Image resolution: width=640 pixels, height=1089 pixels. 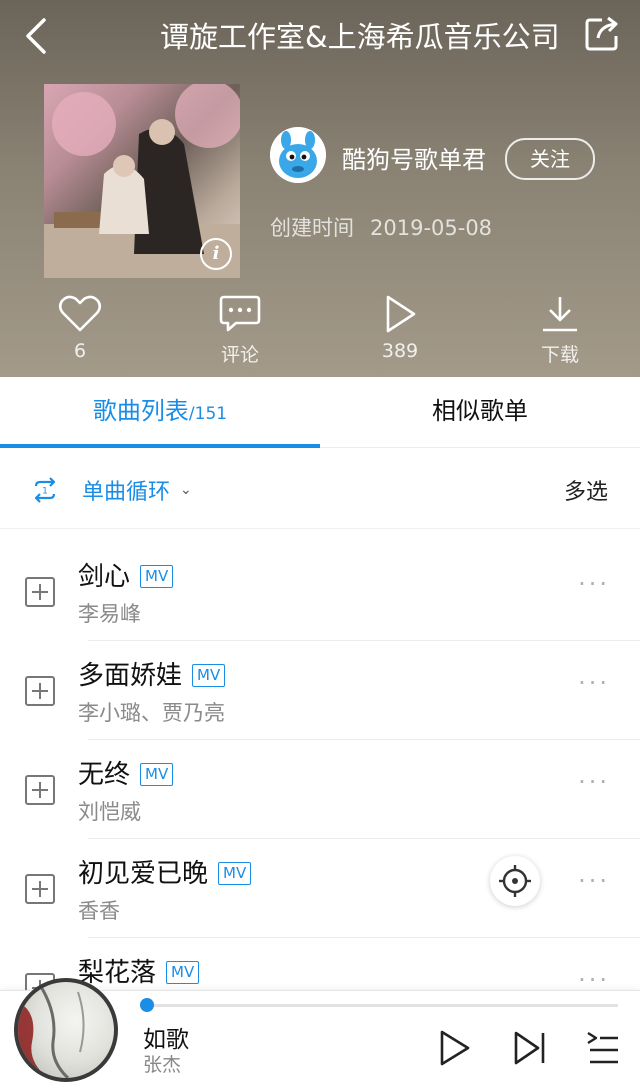 I want to click on song-title: 初见爱已晚, so click(x=143, y=874).